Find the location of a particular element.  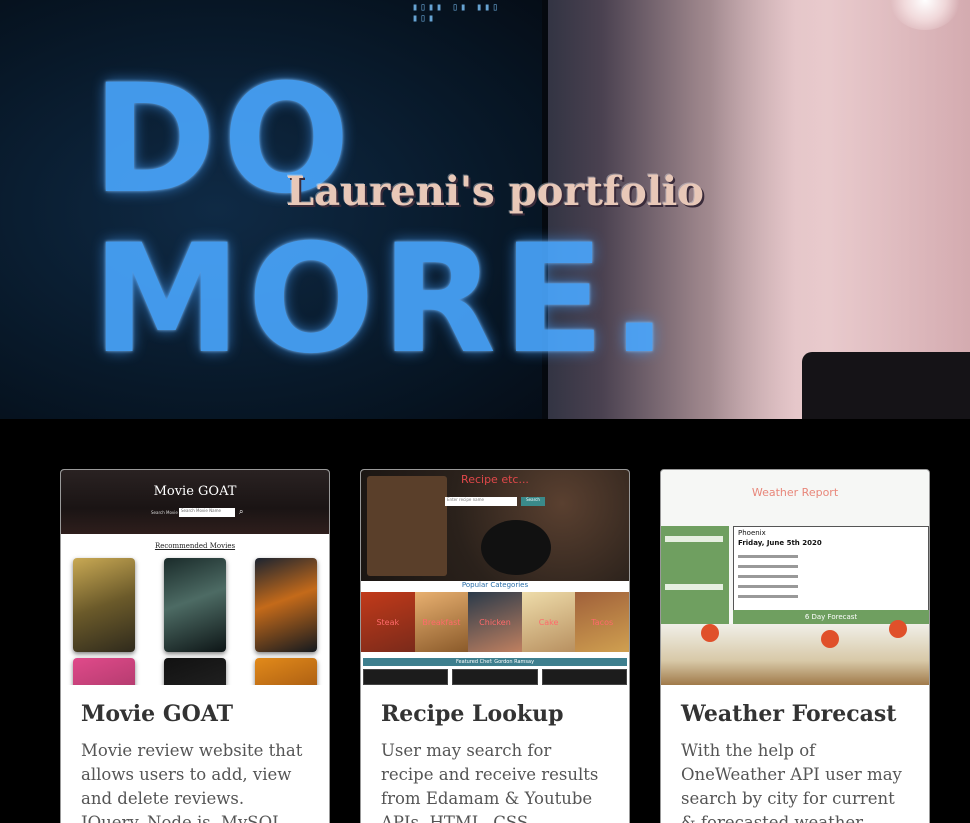

category-tile: Tacos is located at coordinates (602, 622).